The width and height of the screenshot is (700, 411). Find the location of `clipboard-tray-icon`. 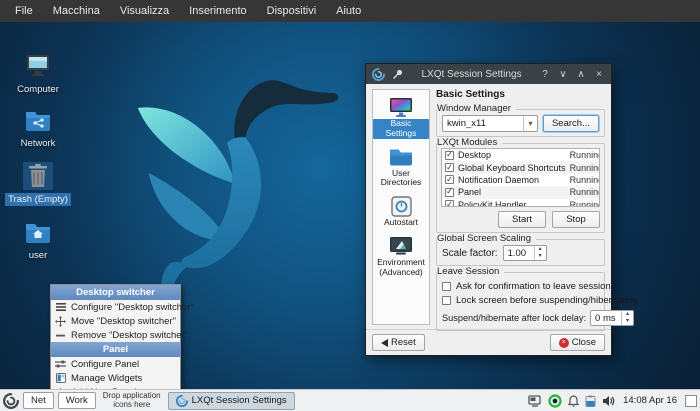

clipboard-tray-icon is located at coordinates (590, 401).